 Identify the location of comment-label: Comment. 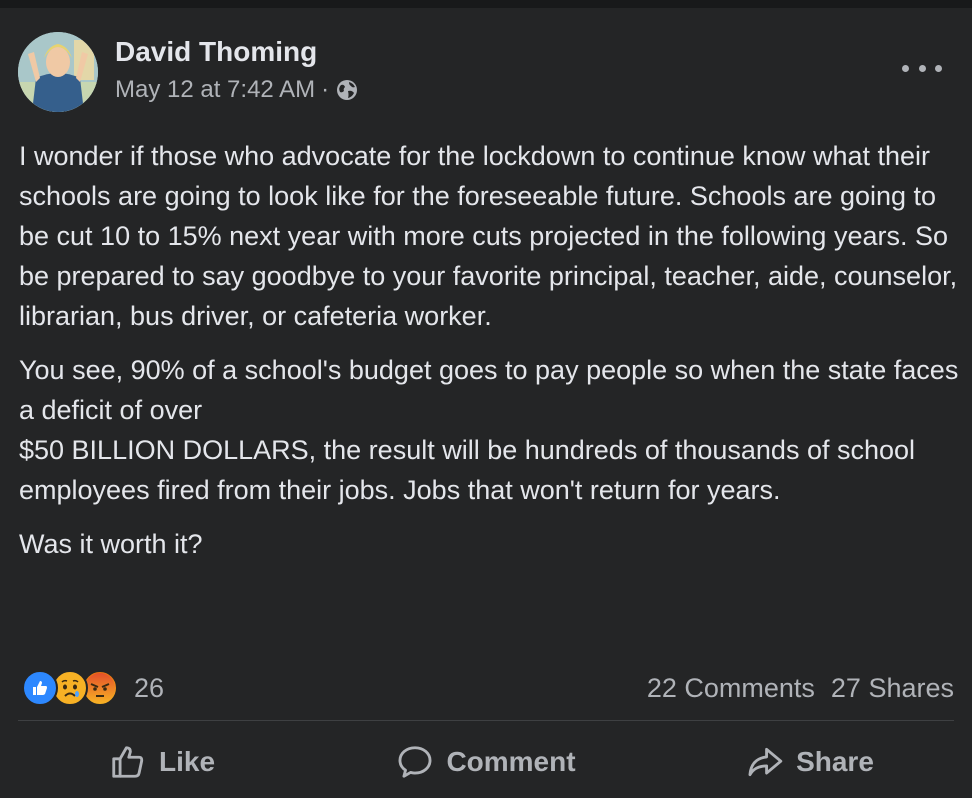
(511, 761).